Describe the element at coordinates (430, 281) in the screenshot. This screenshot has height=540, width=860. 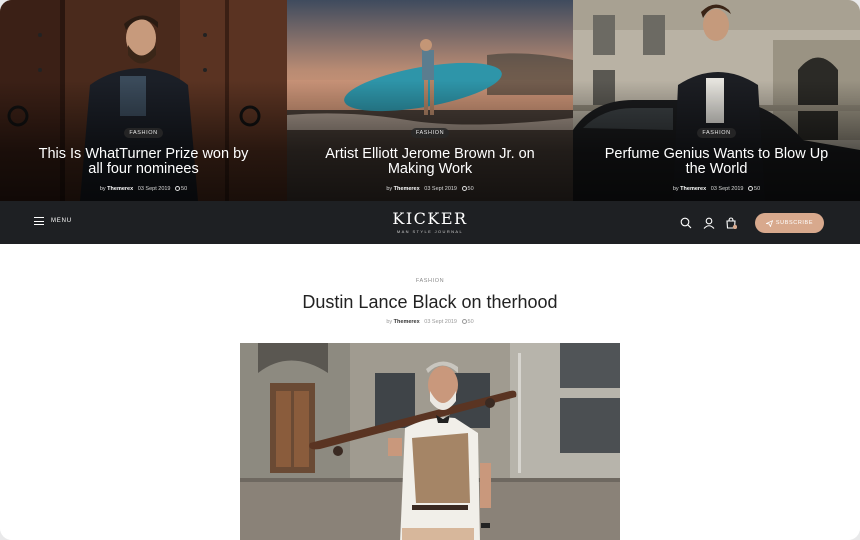
I see `article-category: FASHION` at that location.